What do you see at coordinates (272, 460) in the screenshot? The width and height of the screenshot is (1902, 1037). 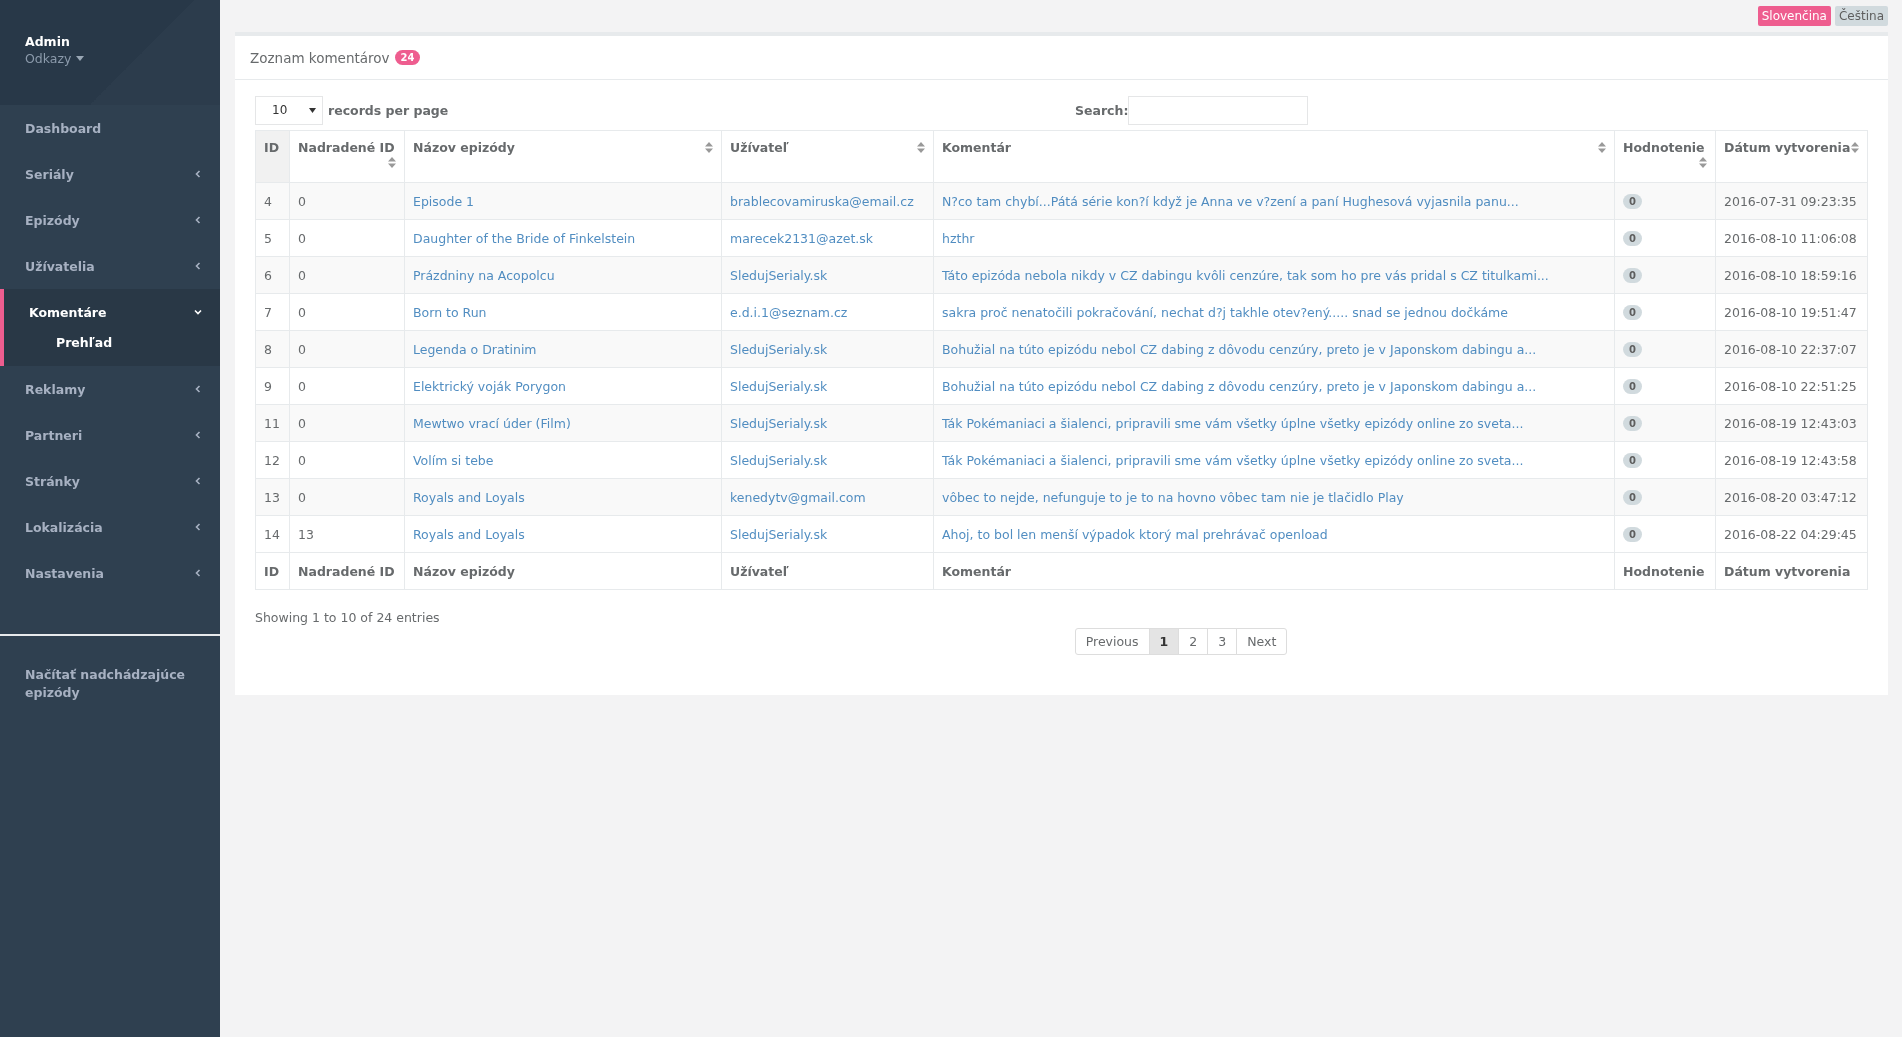 I see `table-cell: 12` at bounding box center [272, 460].